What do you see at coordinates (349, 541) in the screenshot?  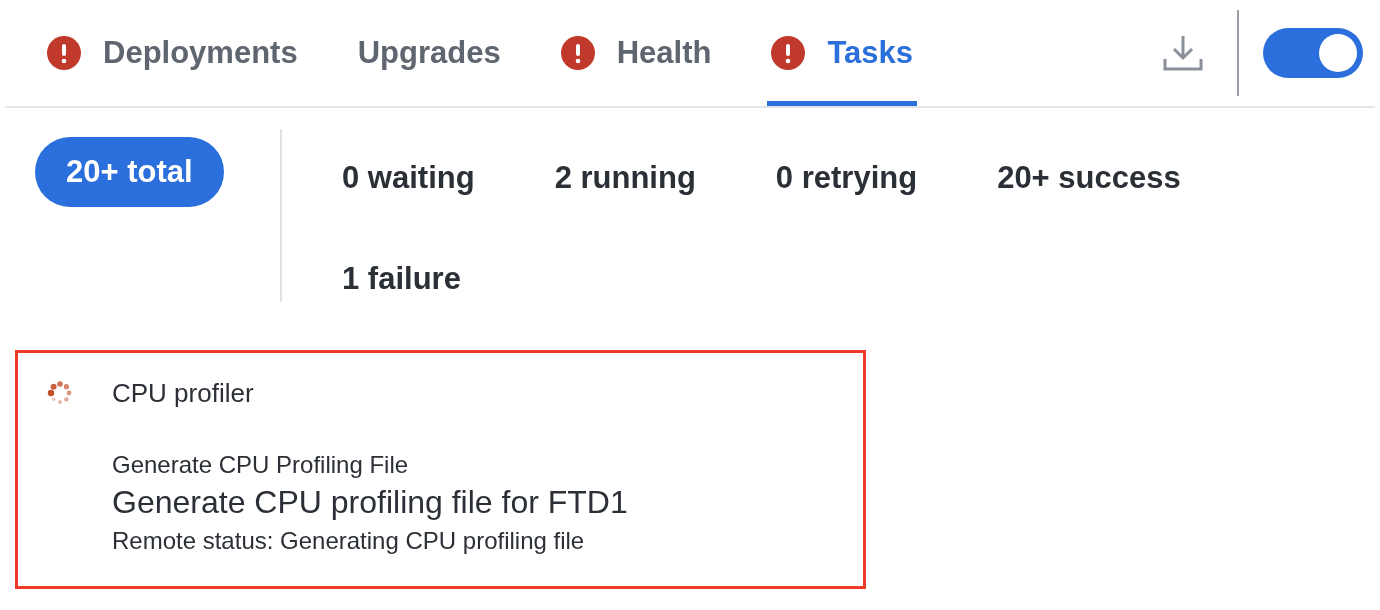 I see `remote-status: Remote status: Generating CPU profiling file` at bounding box center [349, 541].